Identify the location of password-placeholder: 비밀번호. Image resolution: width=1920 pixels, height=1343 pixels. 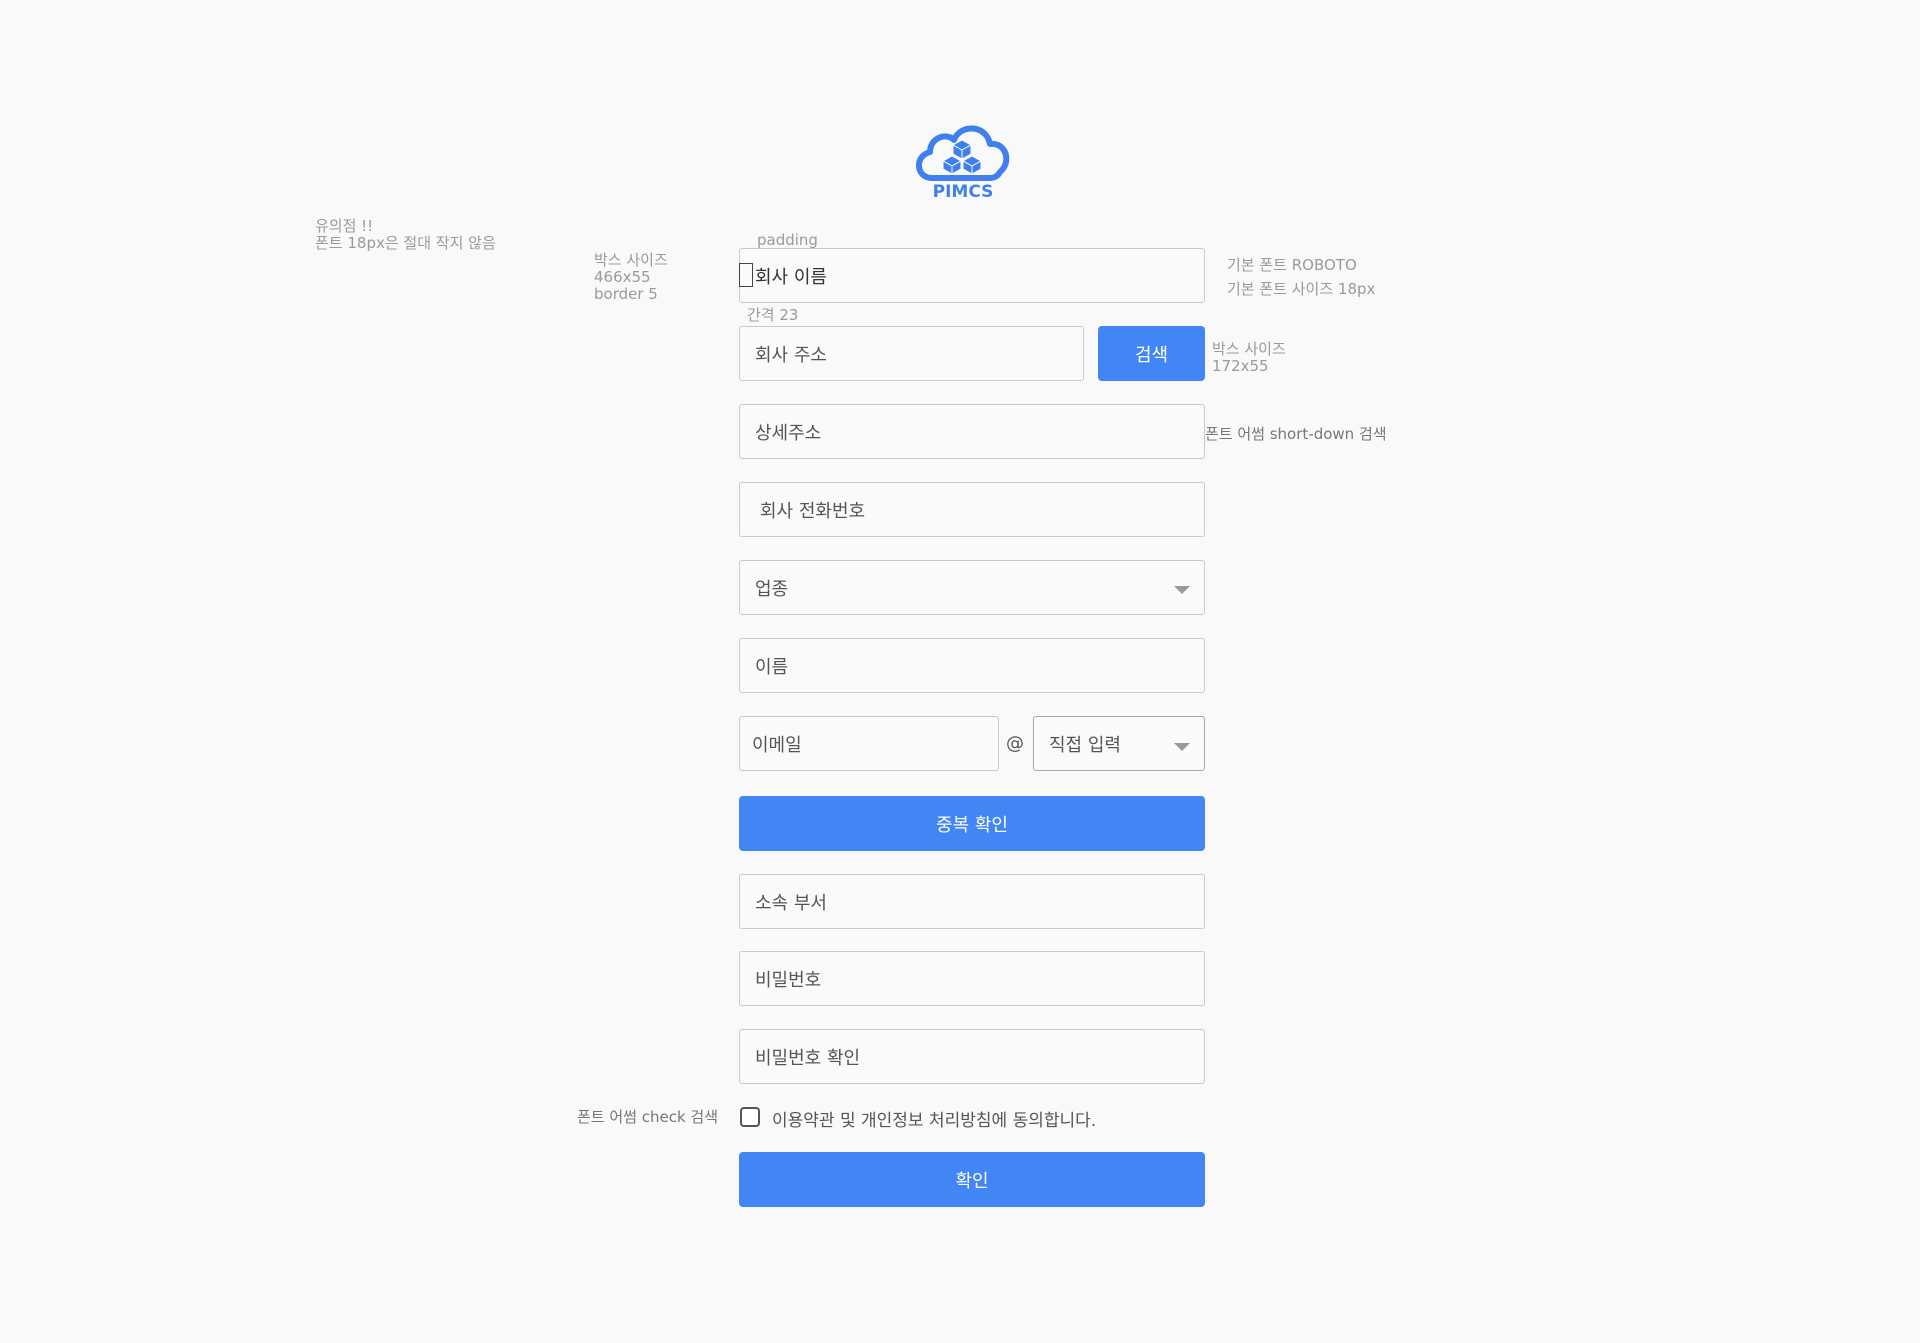
(788, 980).